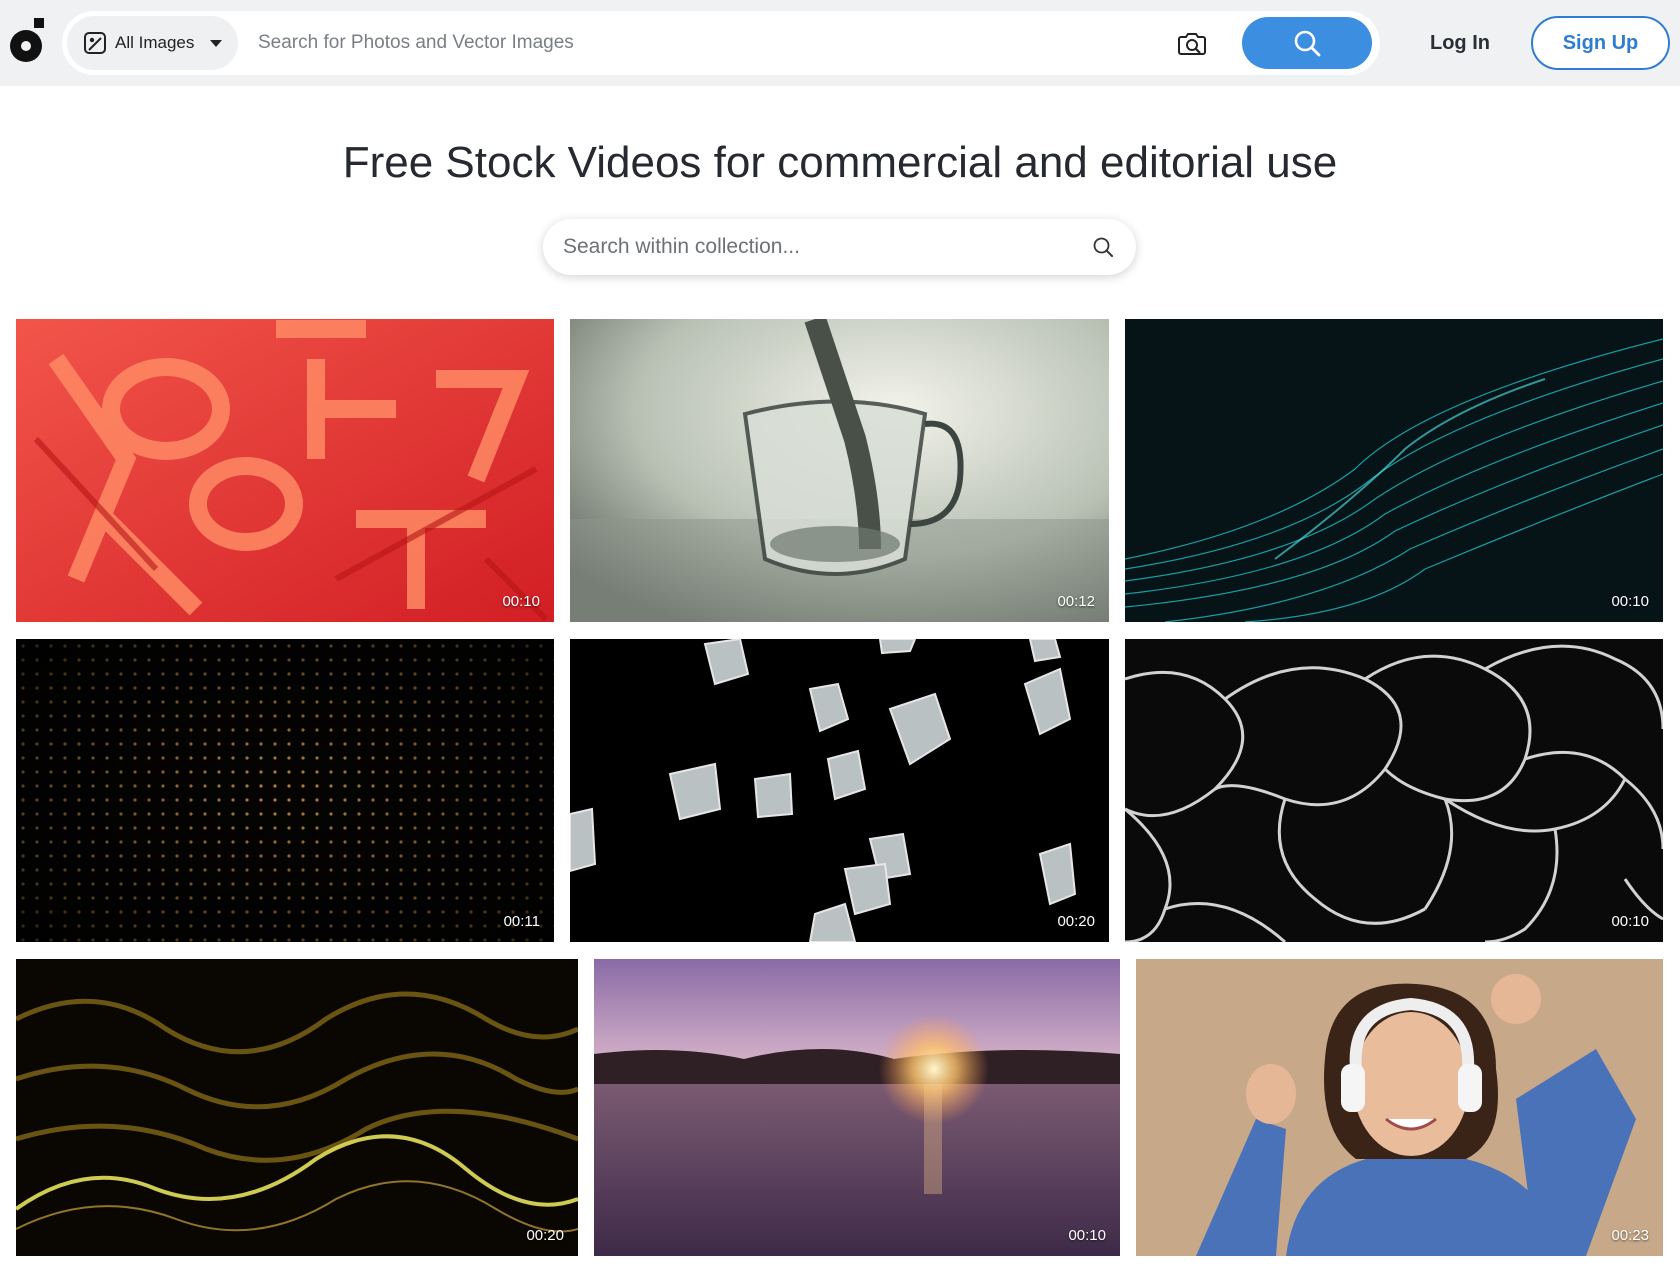 Image resolution: width=1680 pixels, height=1269 pixels. I want to click on image-type-label: All Images, so click(155, 42).